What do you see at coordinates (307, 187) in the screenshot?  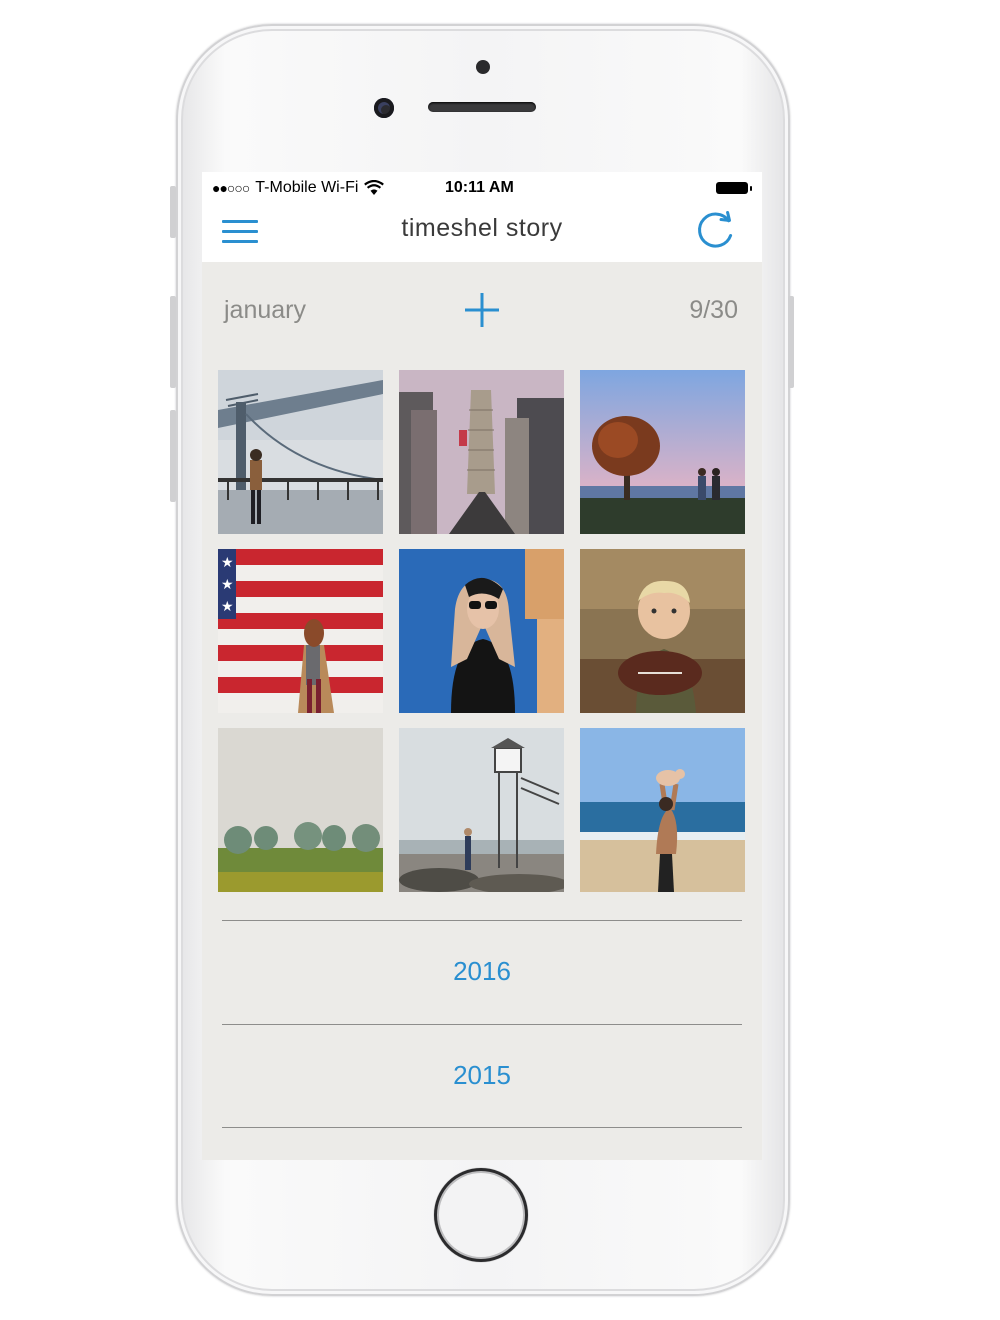 I see `carrier-name: T-Mobile Wi-Fi` at bounding box center [307, 187].